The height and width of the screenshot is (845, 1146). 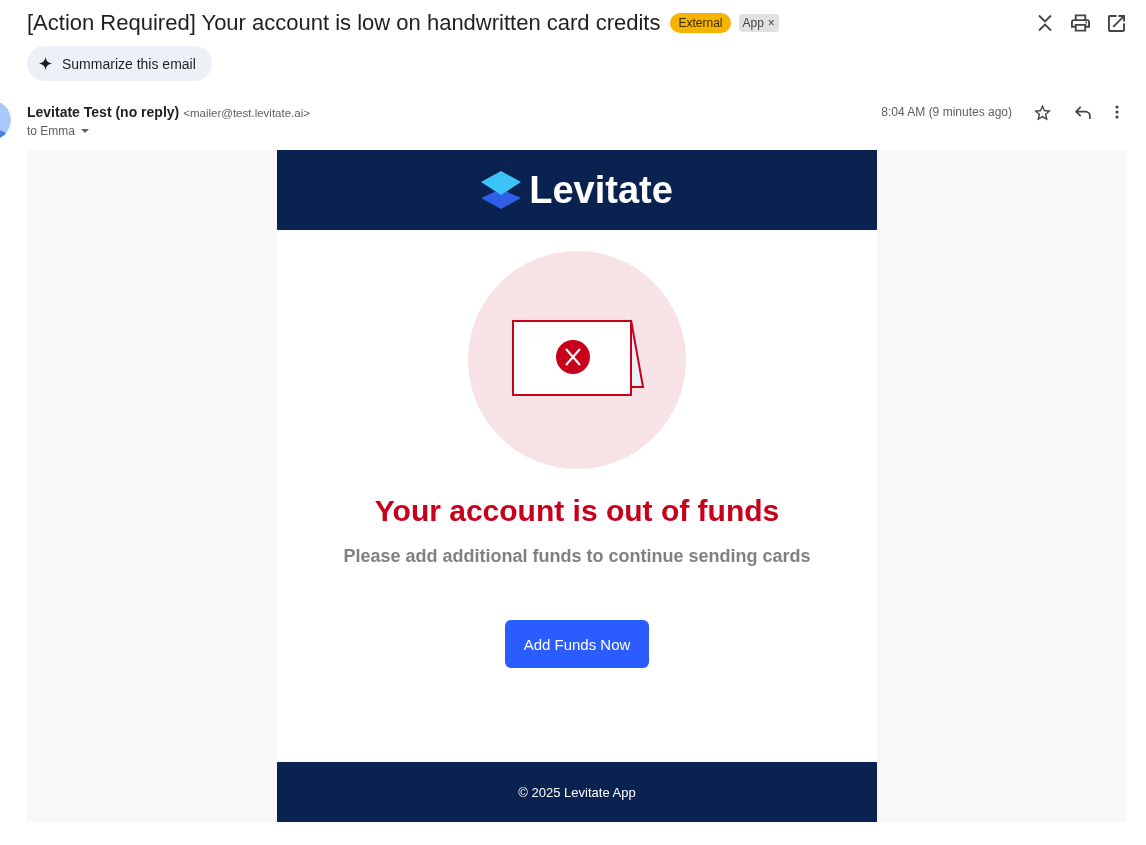 What do you see at coordinates (577, 792) in the screenshot?
I see `footer-text: © 2025 Levitate App` at bounding box center [577, 792].